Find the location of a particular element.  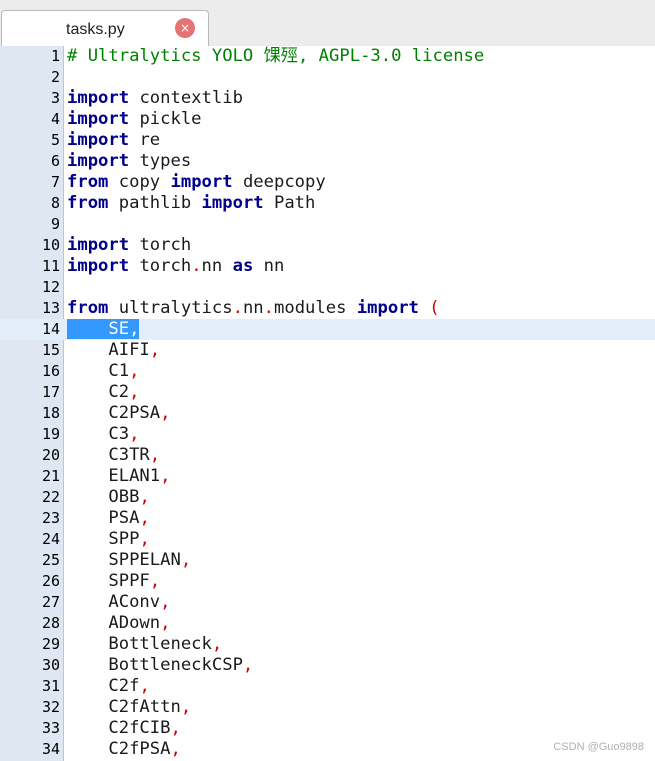

watermark: CSDN @Guo9898 is located at coordinates (598, 747).